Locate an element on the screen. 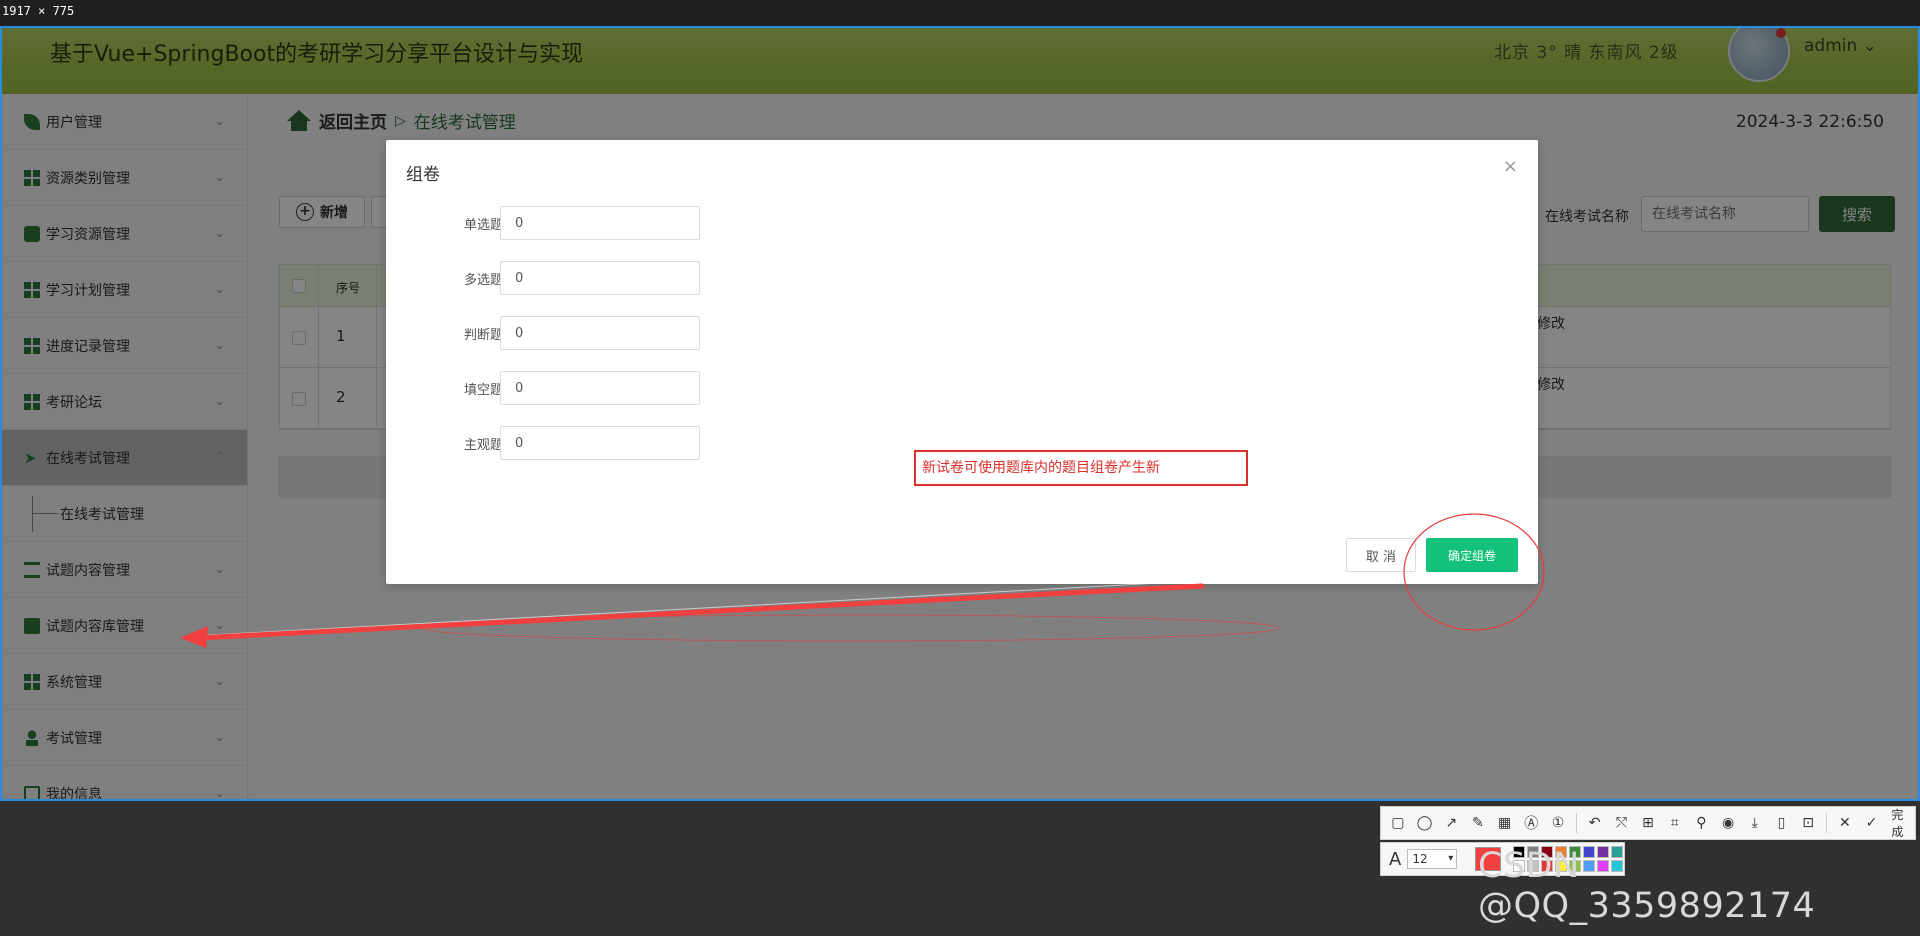  single-choice-field: 单选题数 is located at coordinates (586, 223).